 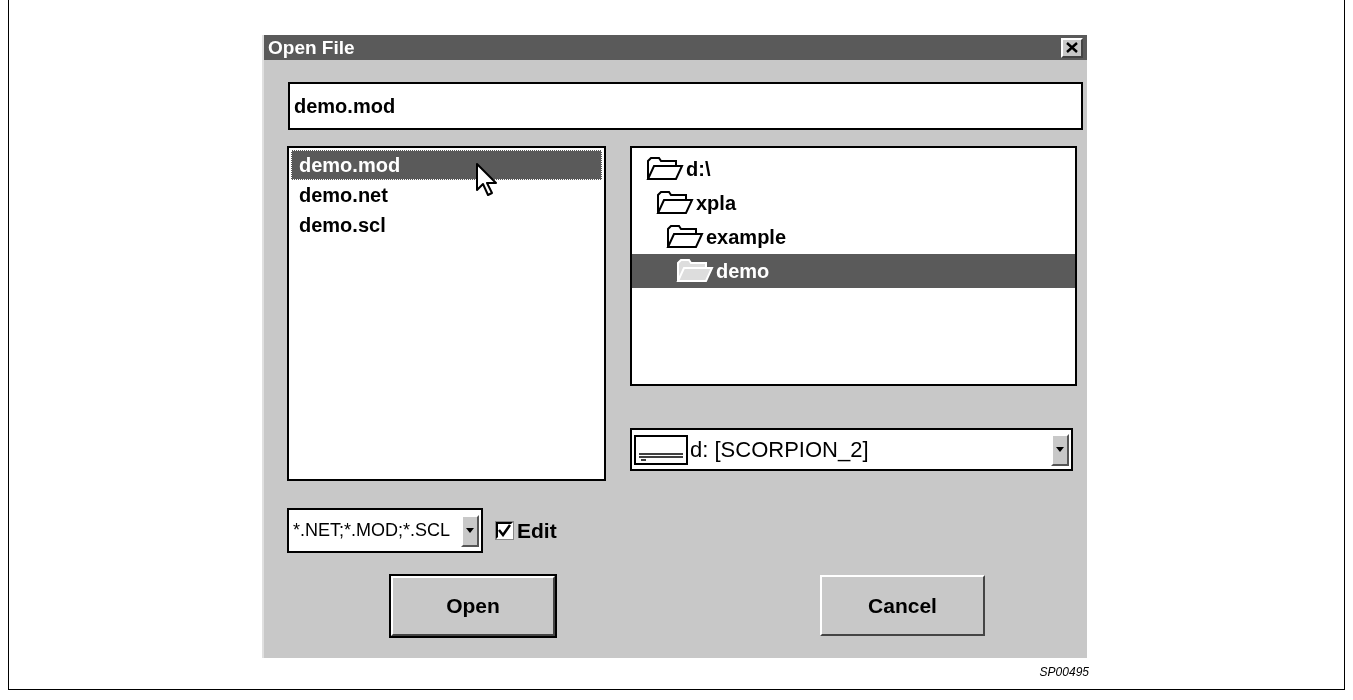 I want to click on file-item: demo.net, so click(x=446, y=195).